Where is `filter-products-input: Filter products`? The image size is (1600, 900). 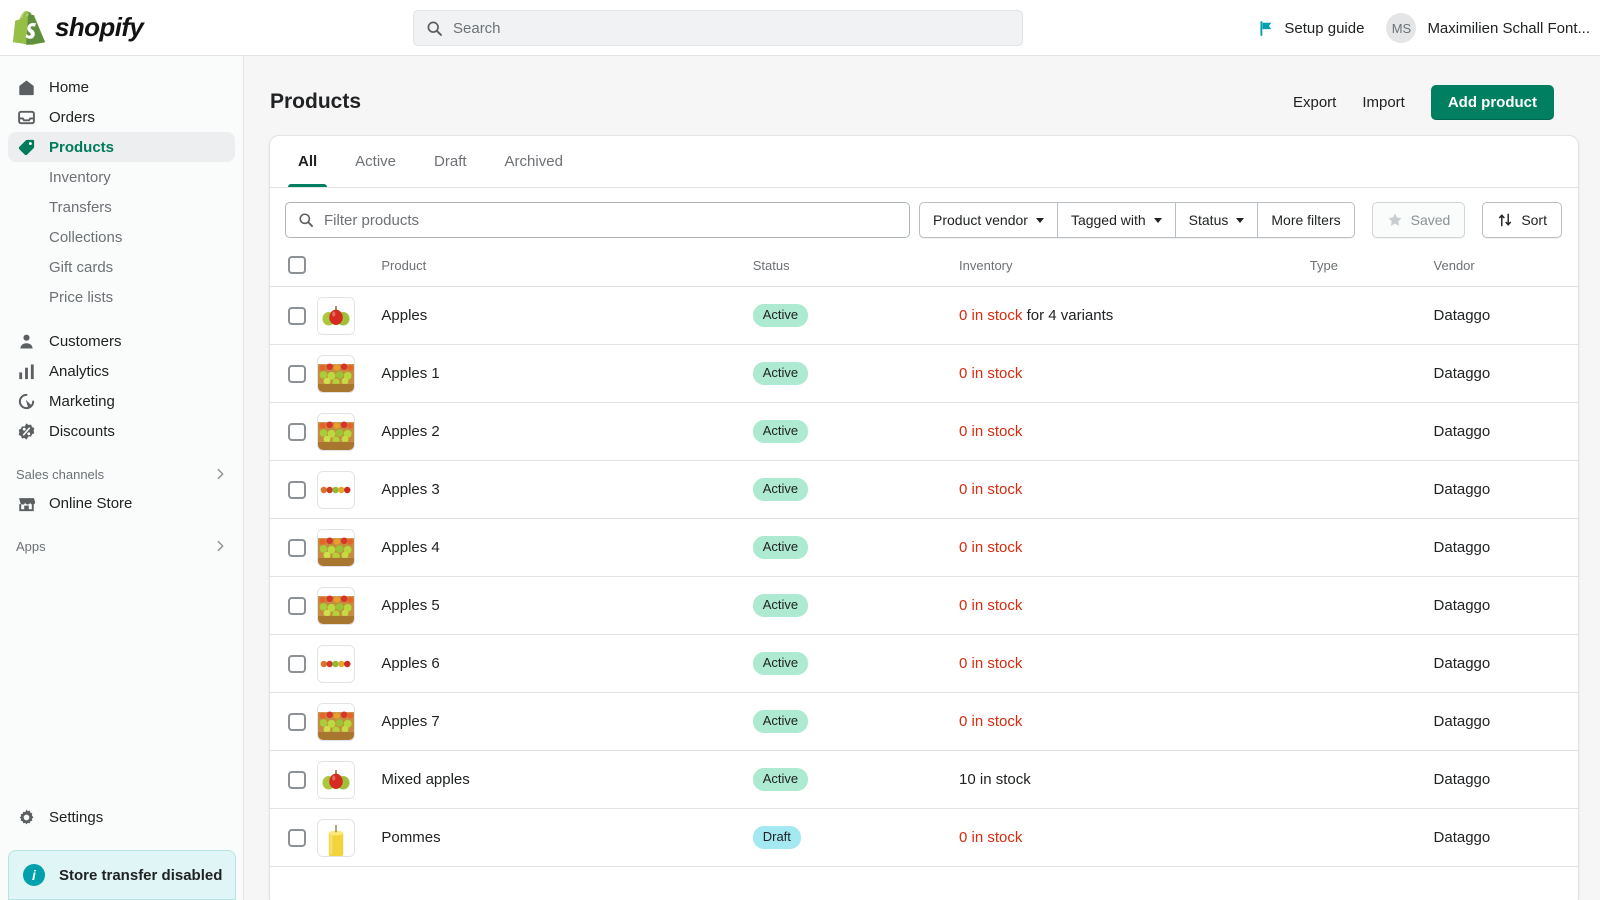
filter-products-input: Filter products is located at coordinates (597, 220).